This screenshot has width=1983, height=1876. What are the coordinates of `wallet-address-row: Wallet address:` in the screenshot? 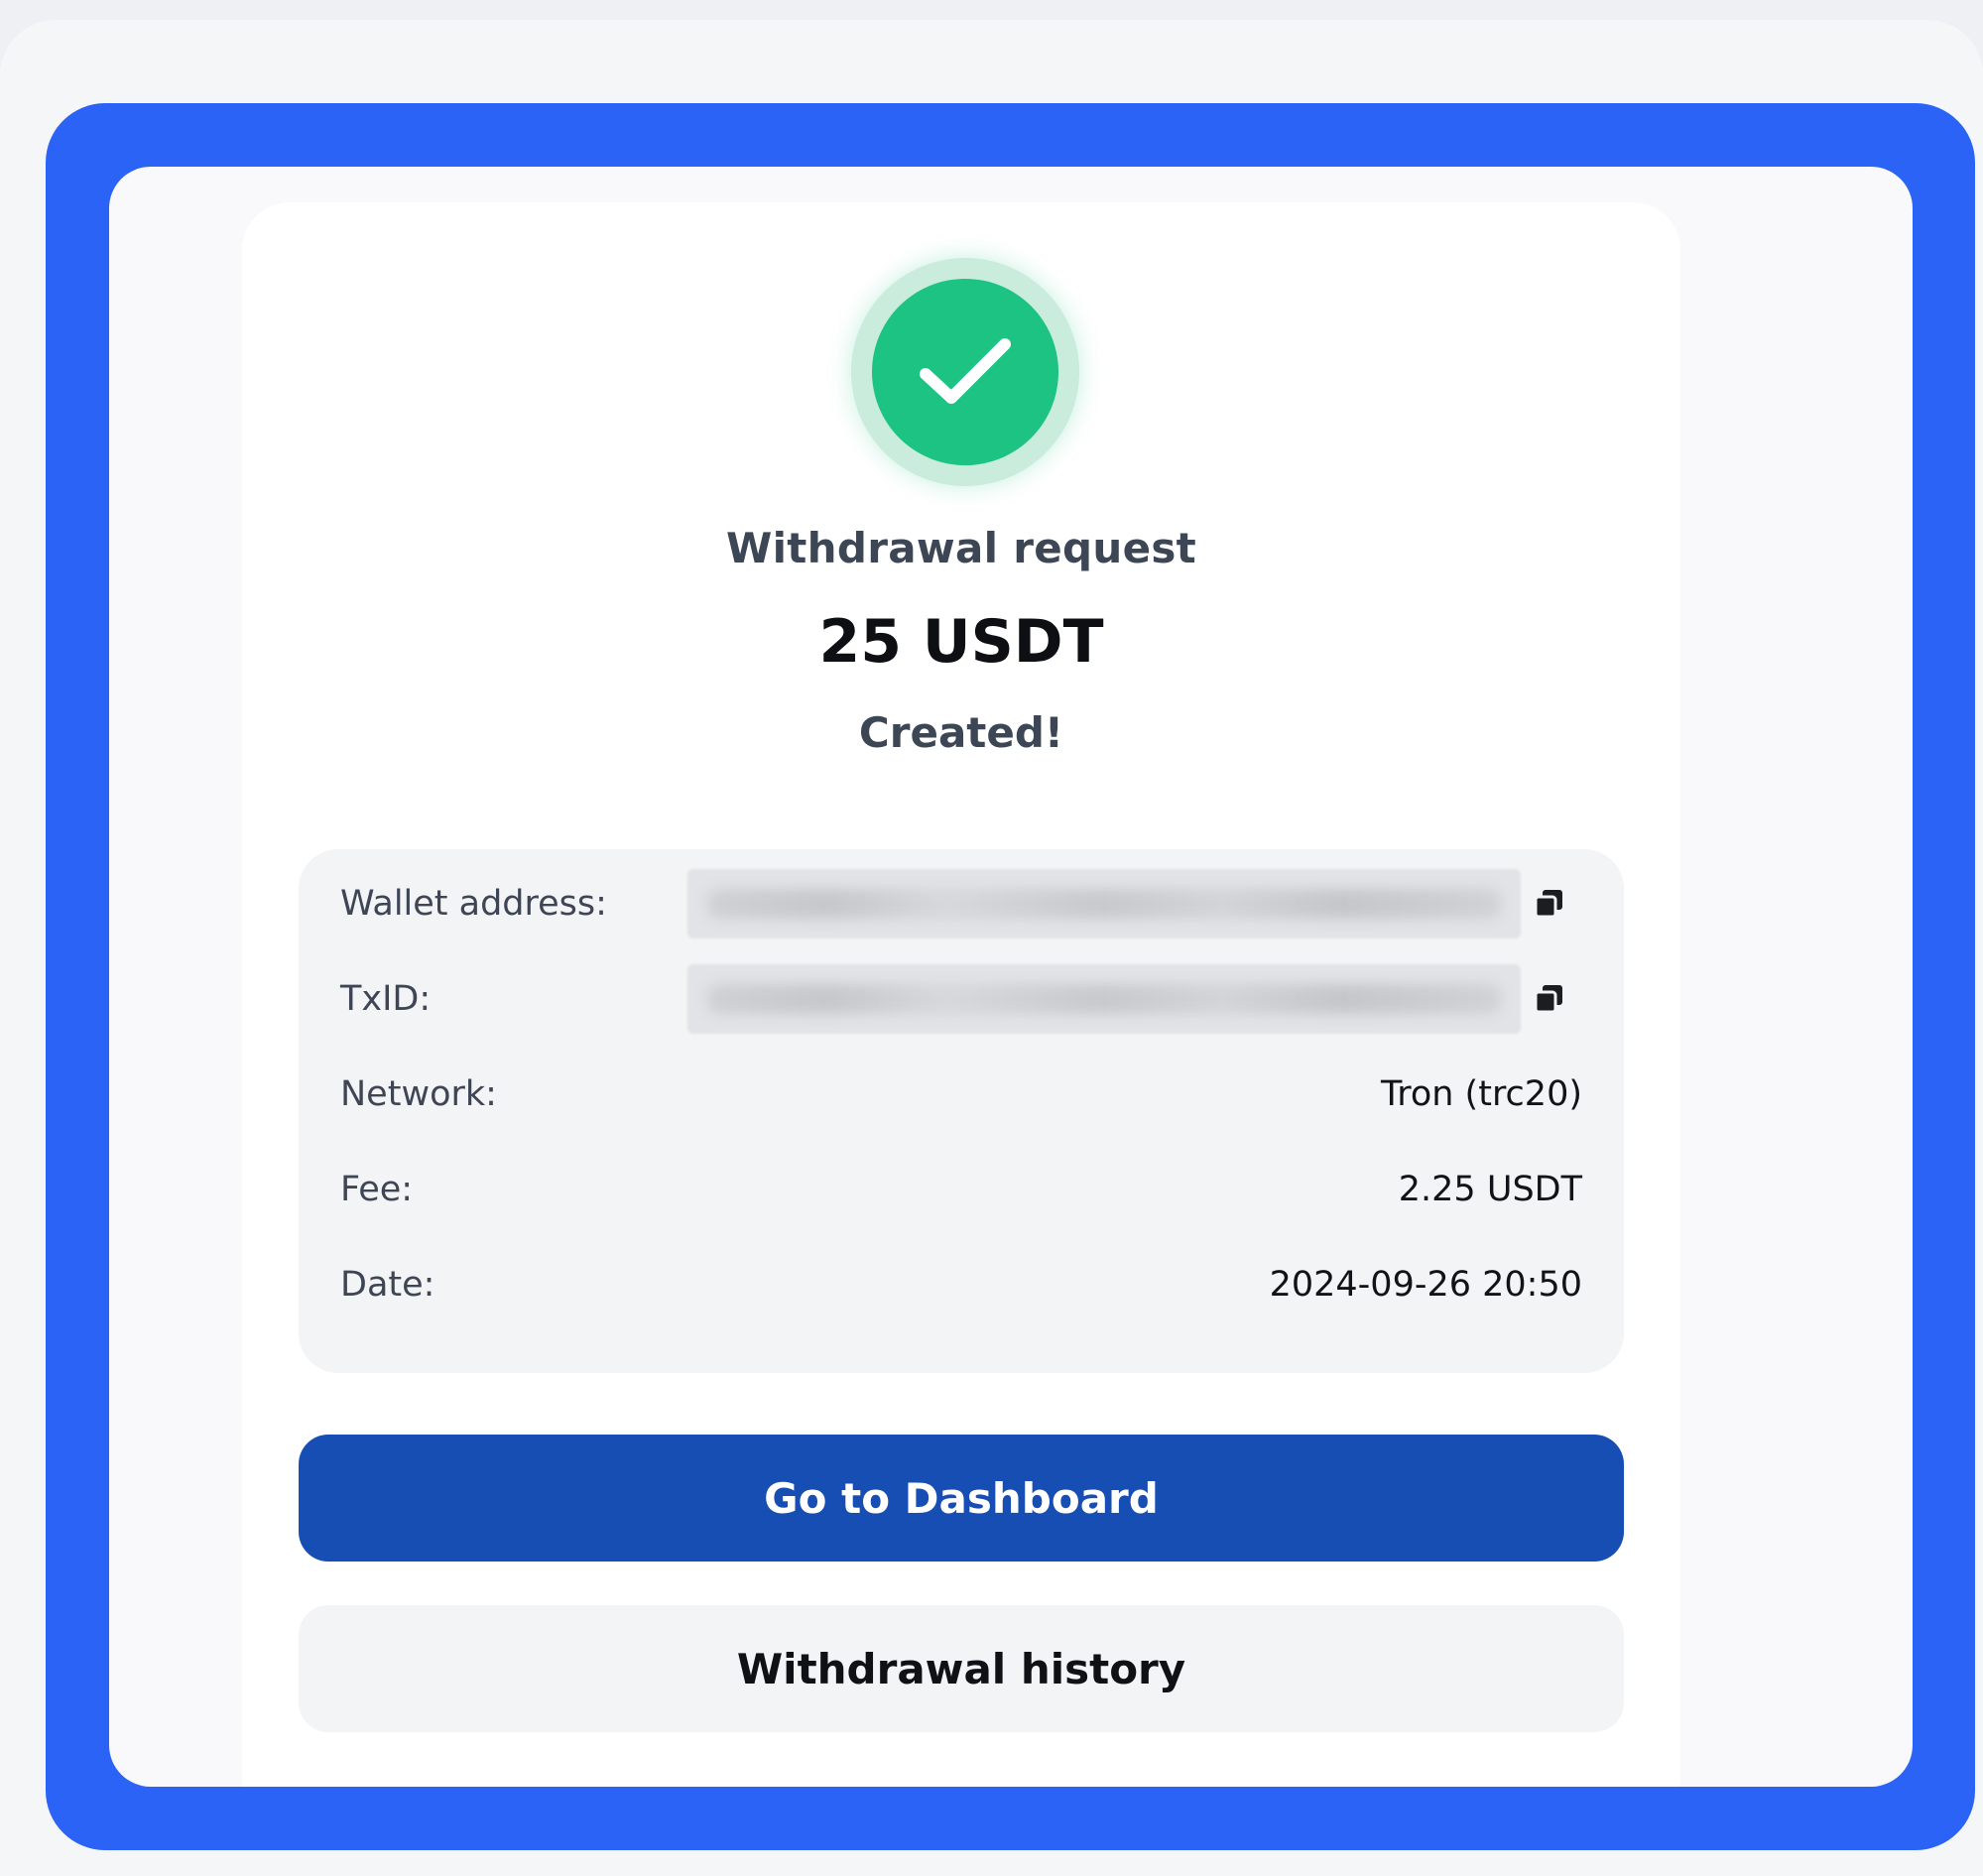 It's located at (961, 903).